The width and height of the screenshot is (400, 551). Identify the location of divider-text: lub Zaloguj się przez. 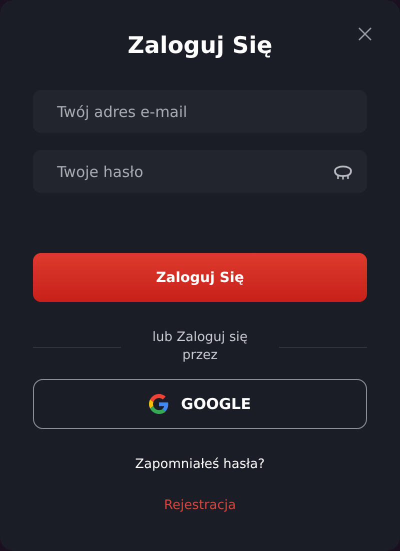
(200, 347).